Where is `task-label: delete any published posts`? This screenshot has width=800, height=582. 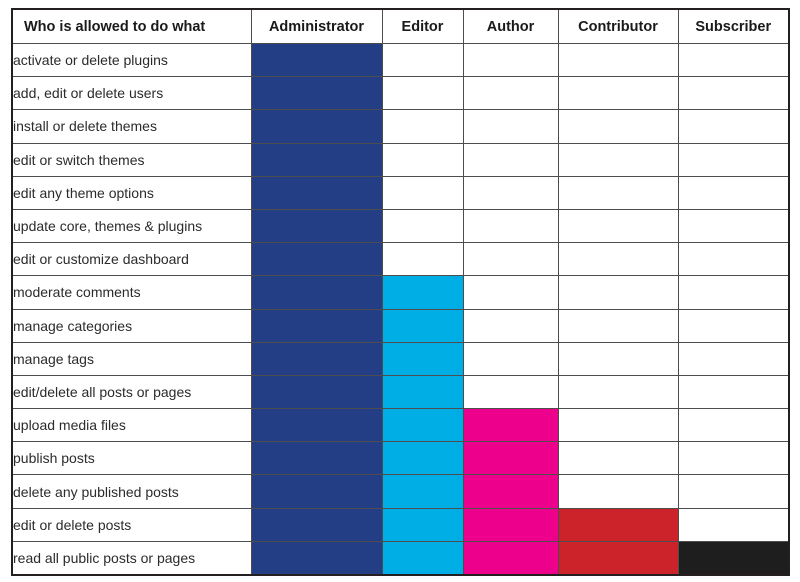 task-label: delete any published posts is located at coordinates (131, 491).